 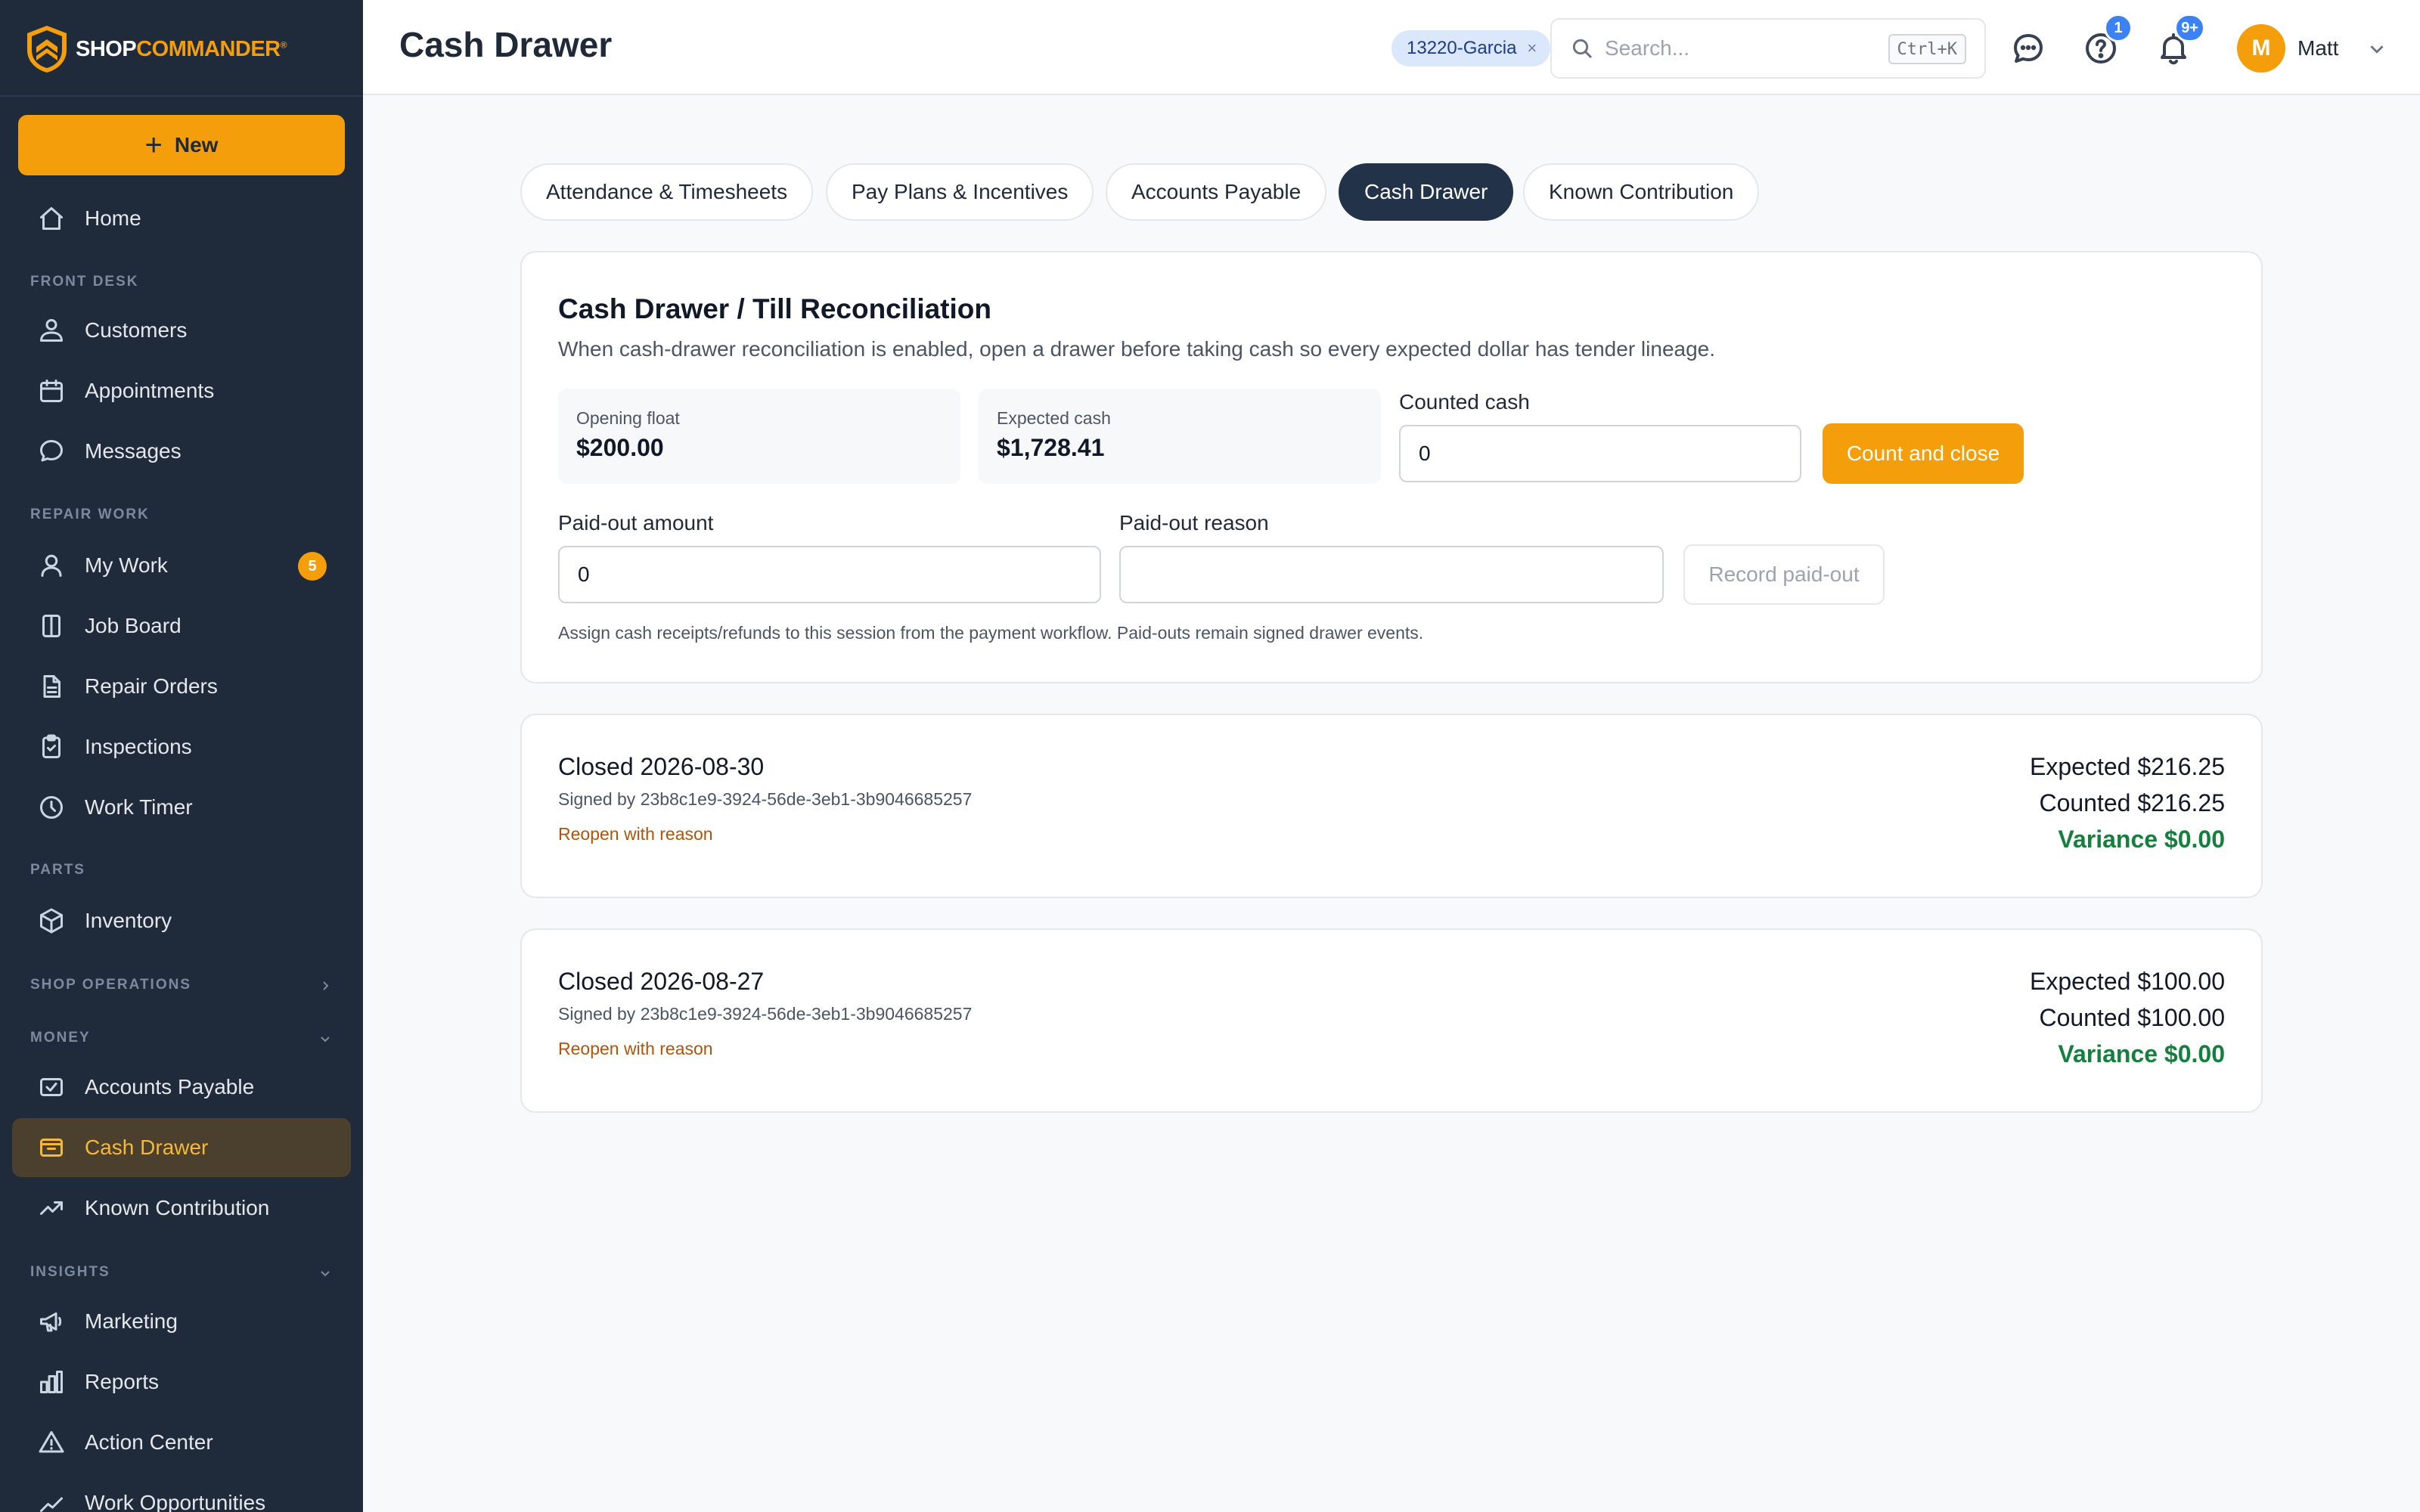 I want to click on megaphone-icon, so click(x=51, y=1321).